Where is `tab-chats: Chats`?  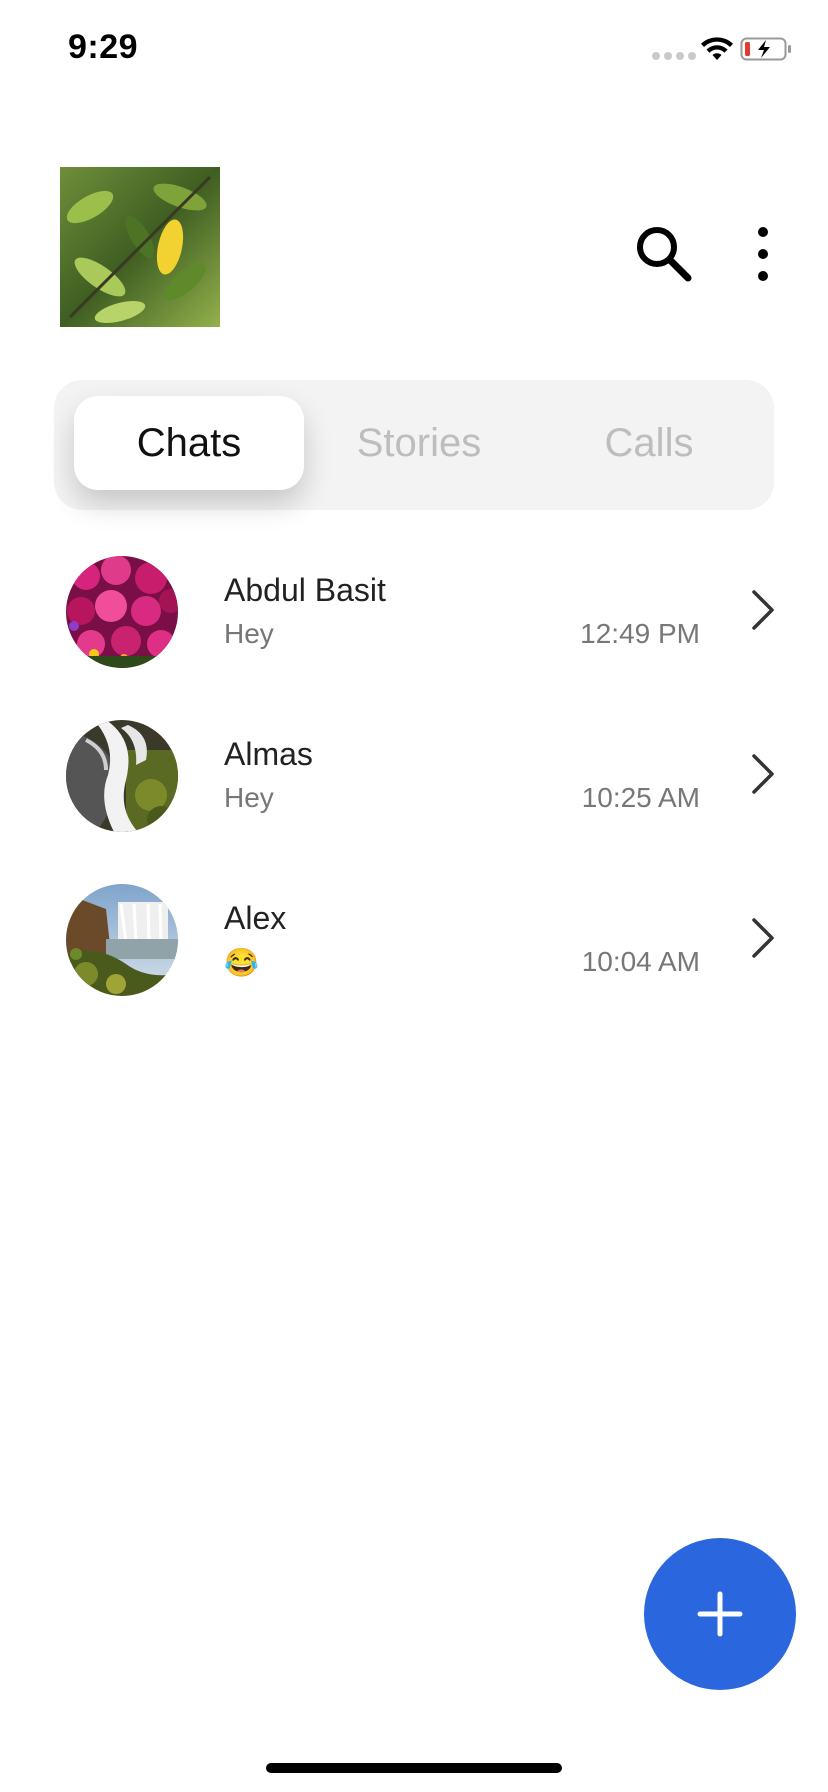 tab-chats: Chats is located at coordinates (189, 443).